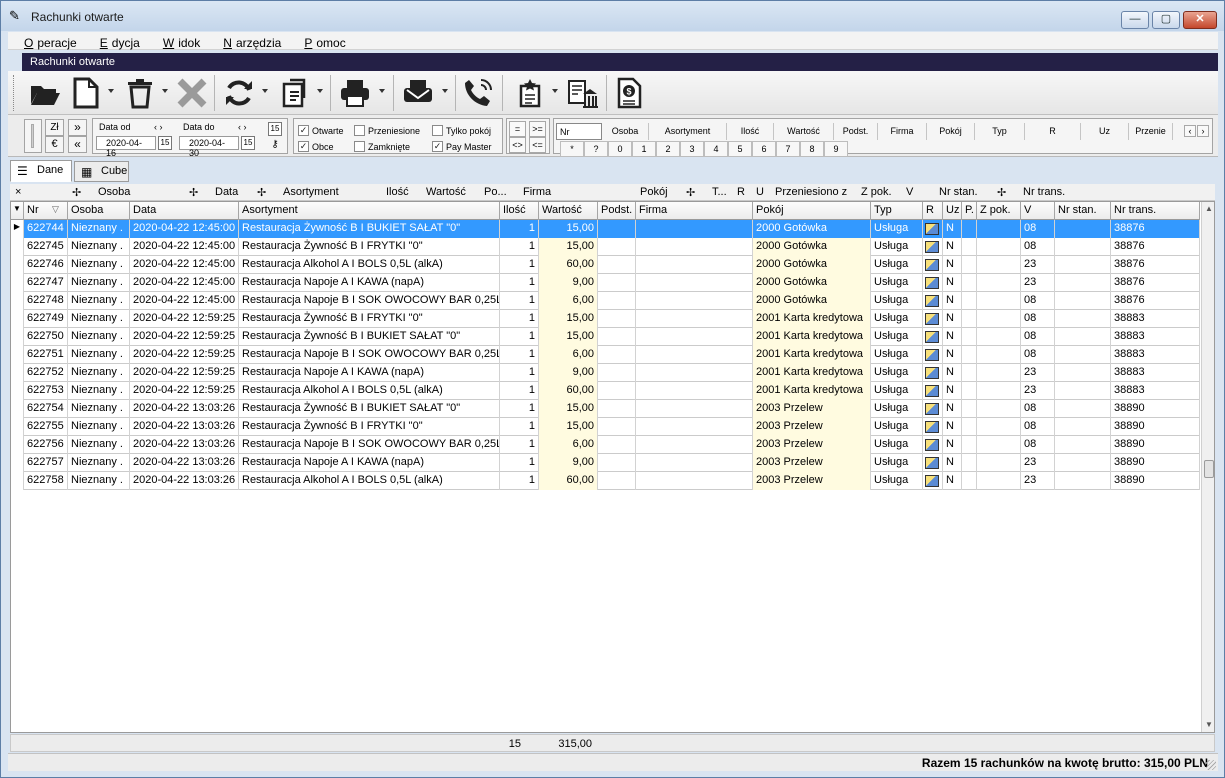  What do you see at coordinates (1135, 20) in the screenshot?
I see `minimize-button: —` at bounding box center [1135, 20].